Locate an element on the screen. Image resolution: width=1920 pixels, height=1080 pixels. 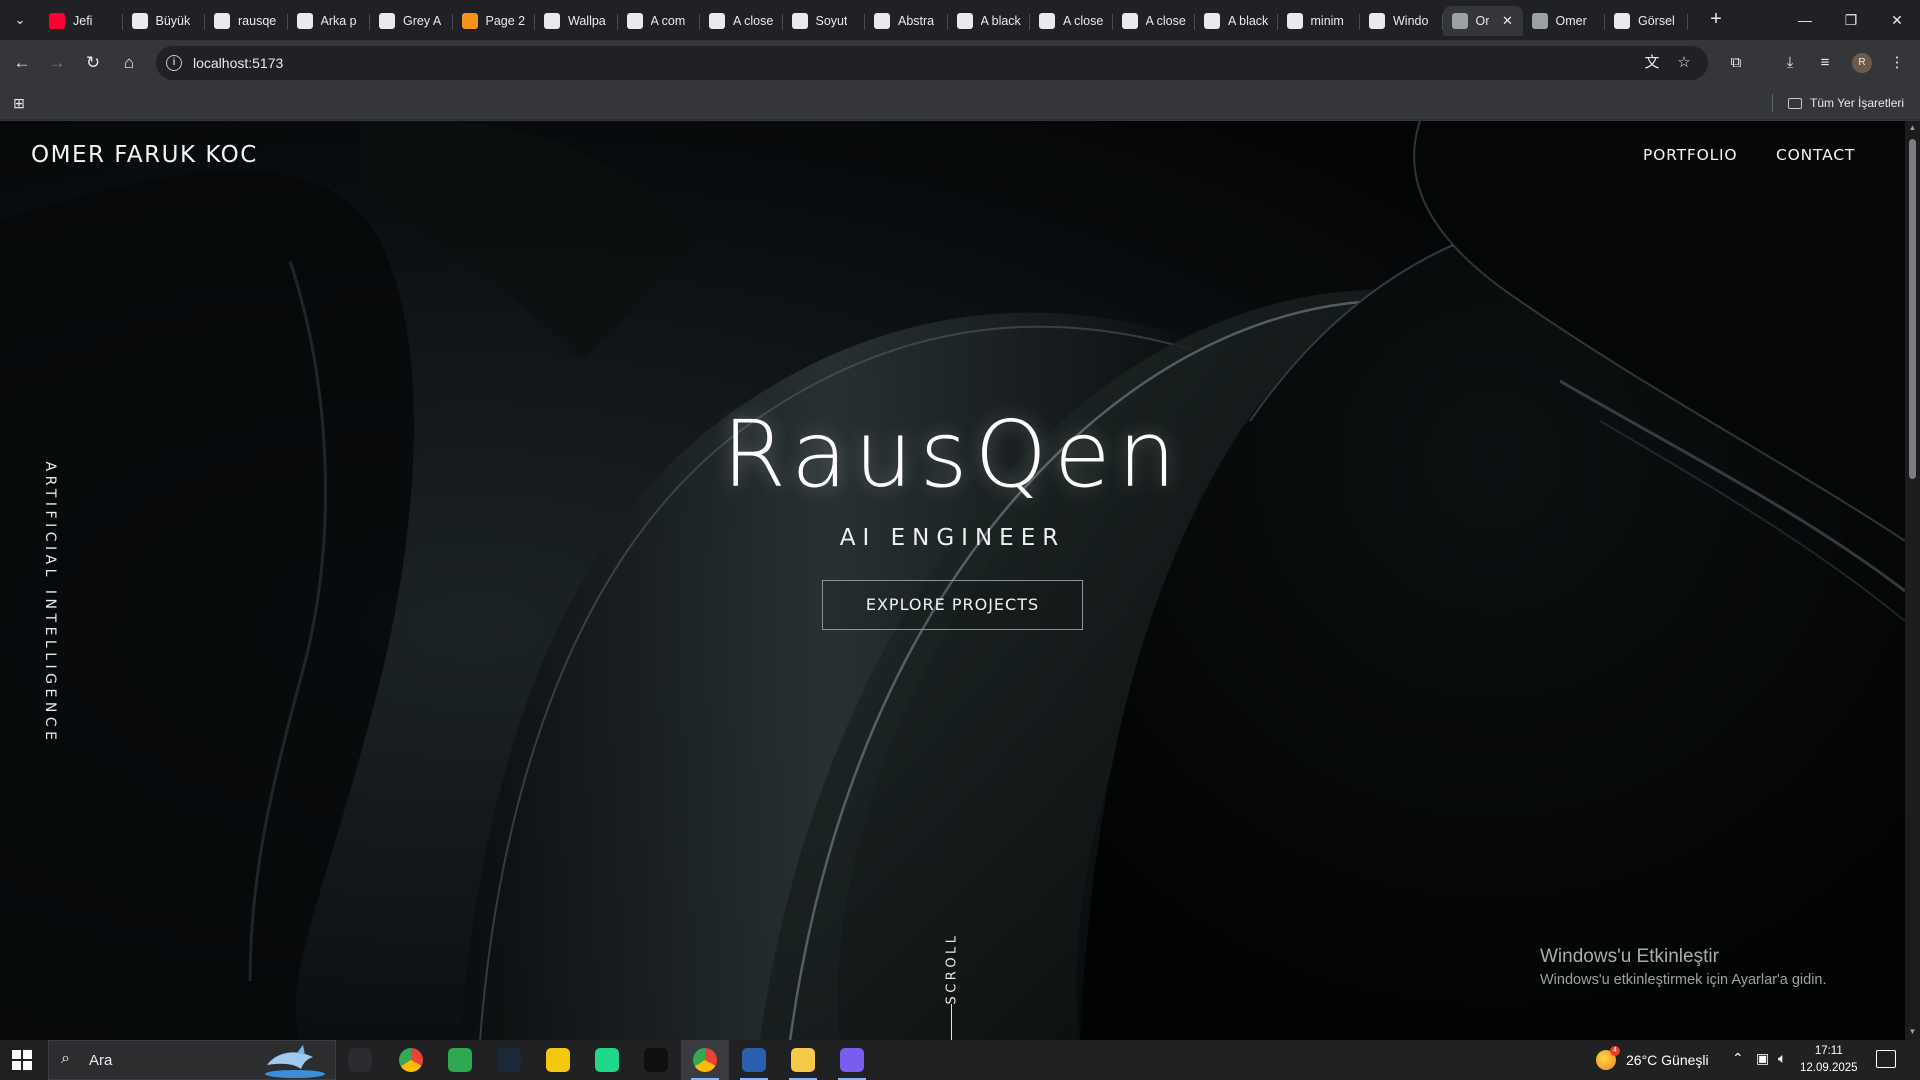
translate-icon: 文 is located at coordinates (1652, 63).